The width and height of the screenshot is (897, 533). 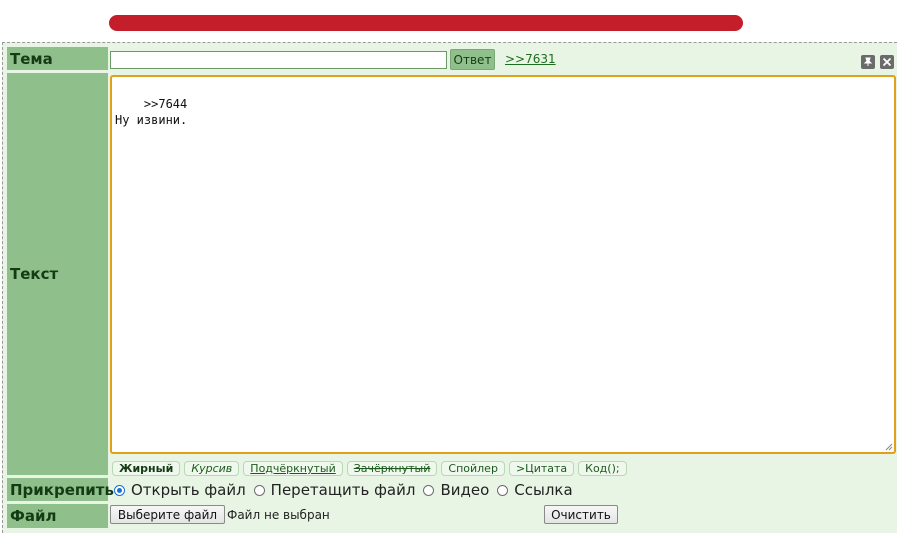 I want to click on attach-link-option: Ссылка, so click(x=535, y=490).